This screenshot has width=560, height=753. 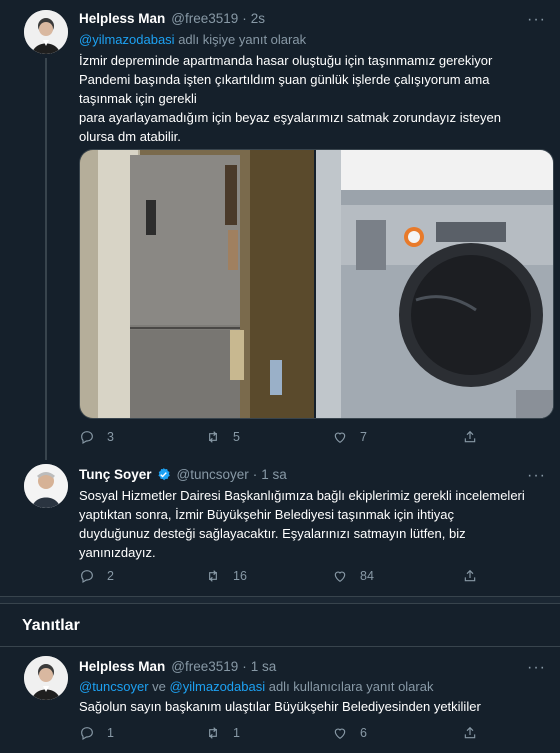 What do you see at coordinates (46, 259) in the screenshot?
I see `thread-connector-line` at bounding box center [46, 259].